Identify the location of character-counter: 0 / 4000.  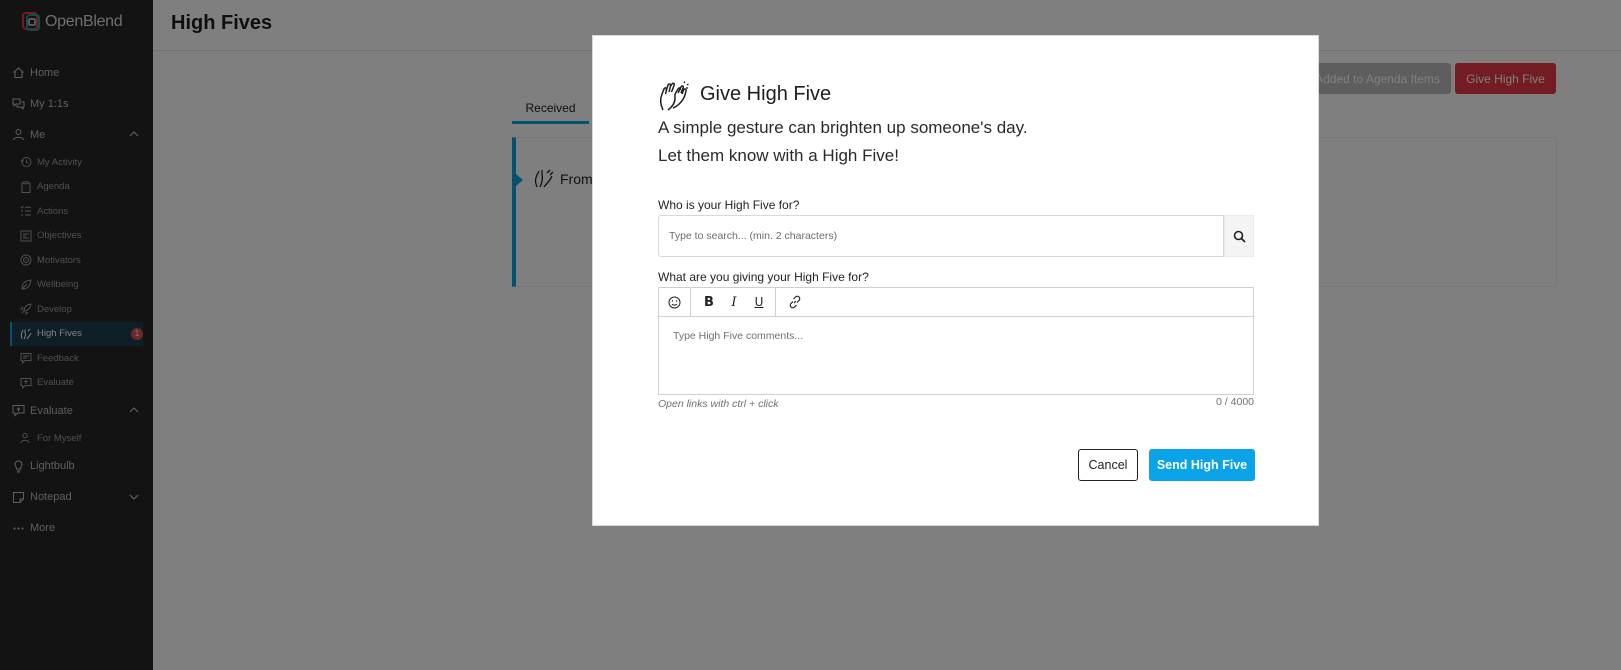
(1235, 402).